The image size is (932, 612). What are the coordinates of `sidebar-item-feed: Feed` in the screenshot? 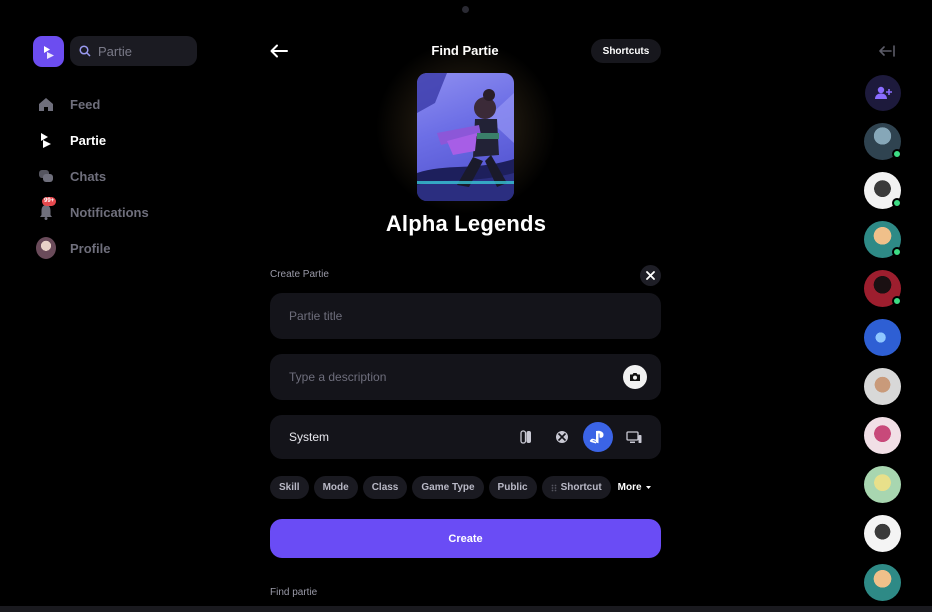 It's located at (121, 104).